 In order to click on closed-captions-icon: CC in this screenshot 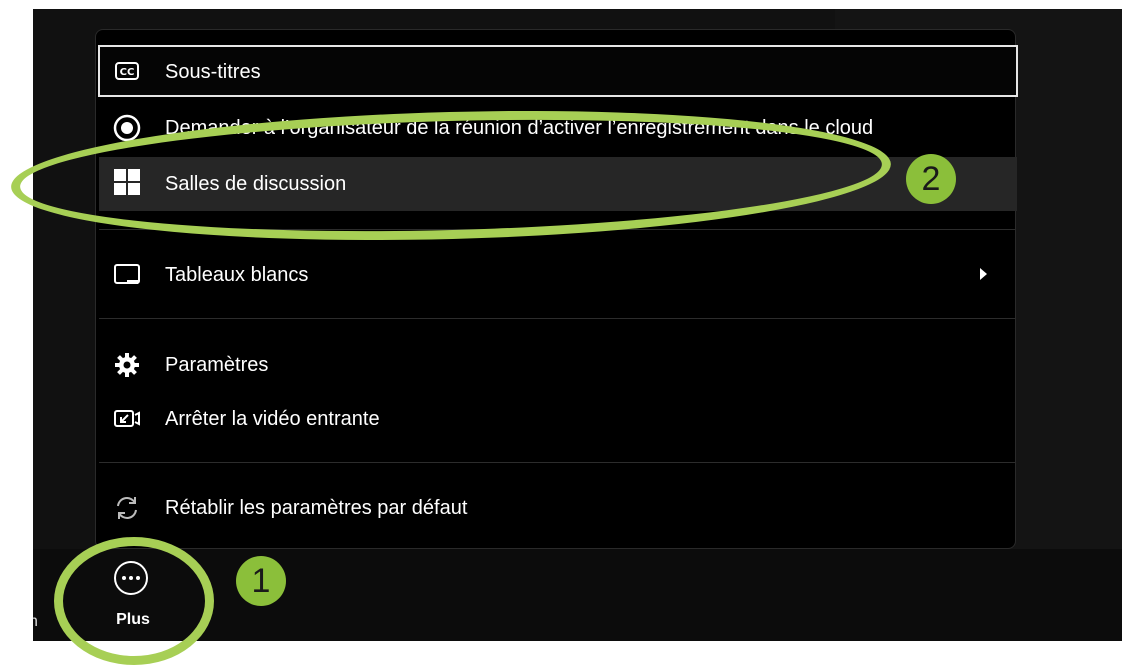, I will do `click(127, 71)`.